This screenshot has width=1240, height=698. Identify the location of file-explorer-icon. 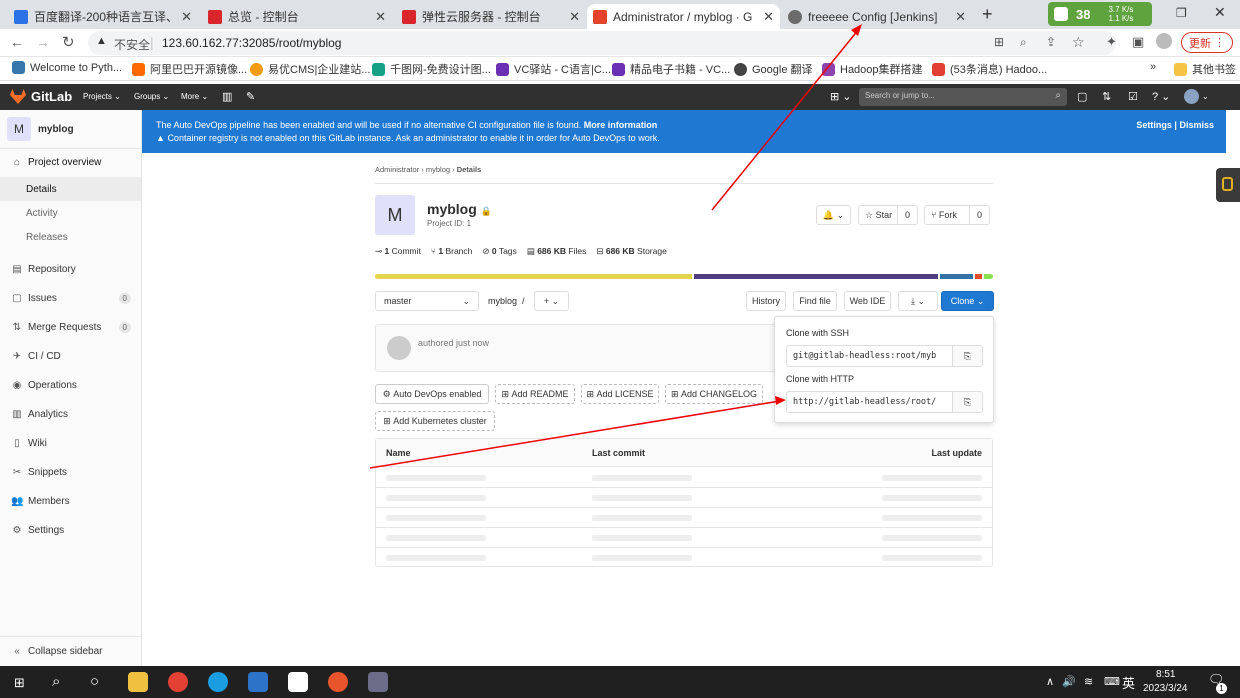
(138, 682).